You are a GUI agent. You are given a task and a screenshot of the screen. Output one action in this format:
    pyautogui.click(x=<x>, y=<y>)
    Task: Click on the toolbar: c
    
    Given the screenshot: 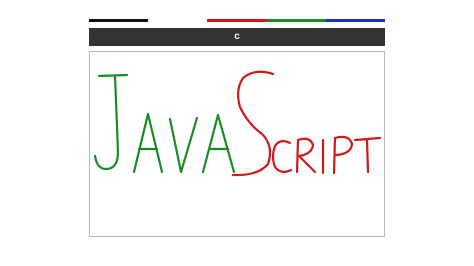 What is the action you would take?
    pyautogui.click(x=237, y=37)
    